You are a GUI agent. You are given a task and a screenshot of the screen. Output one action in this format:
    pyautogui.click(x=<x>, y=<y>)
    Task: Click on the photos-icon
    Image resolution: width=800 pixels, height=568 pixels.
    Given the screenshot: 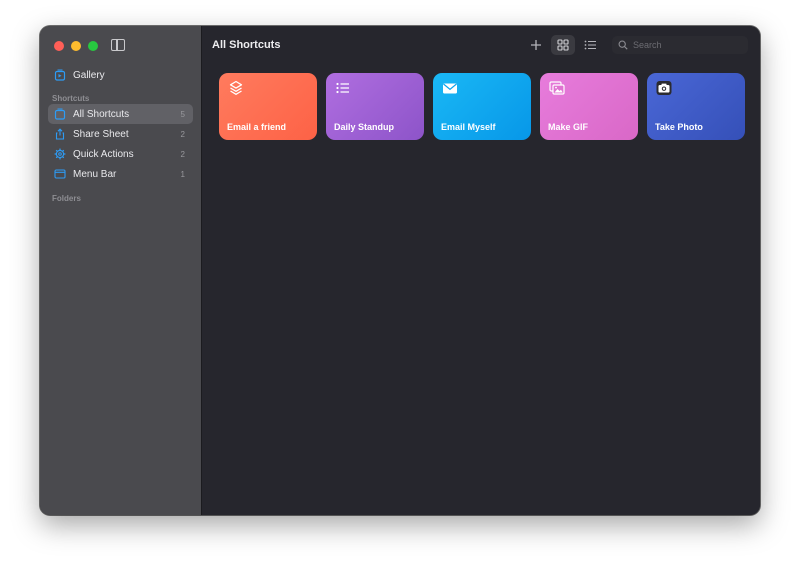 What is the action you would take?
    pyautogui.click(x=557, y=88)
    